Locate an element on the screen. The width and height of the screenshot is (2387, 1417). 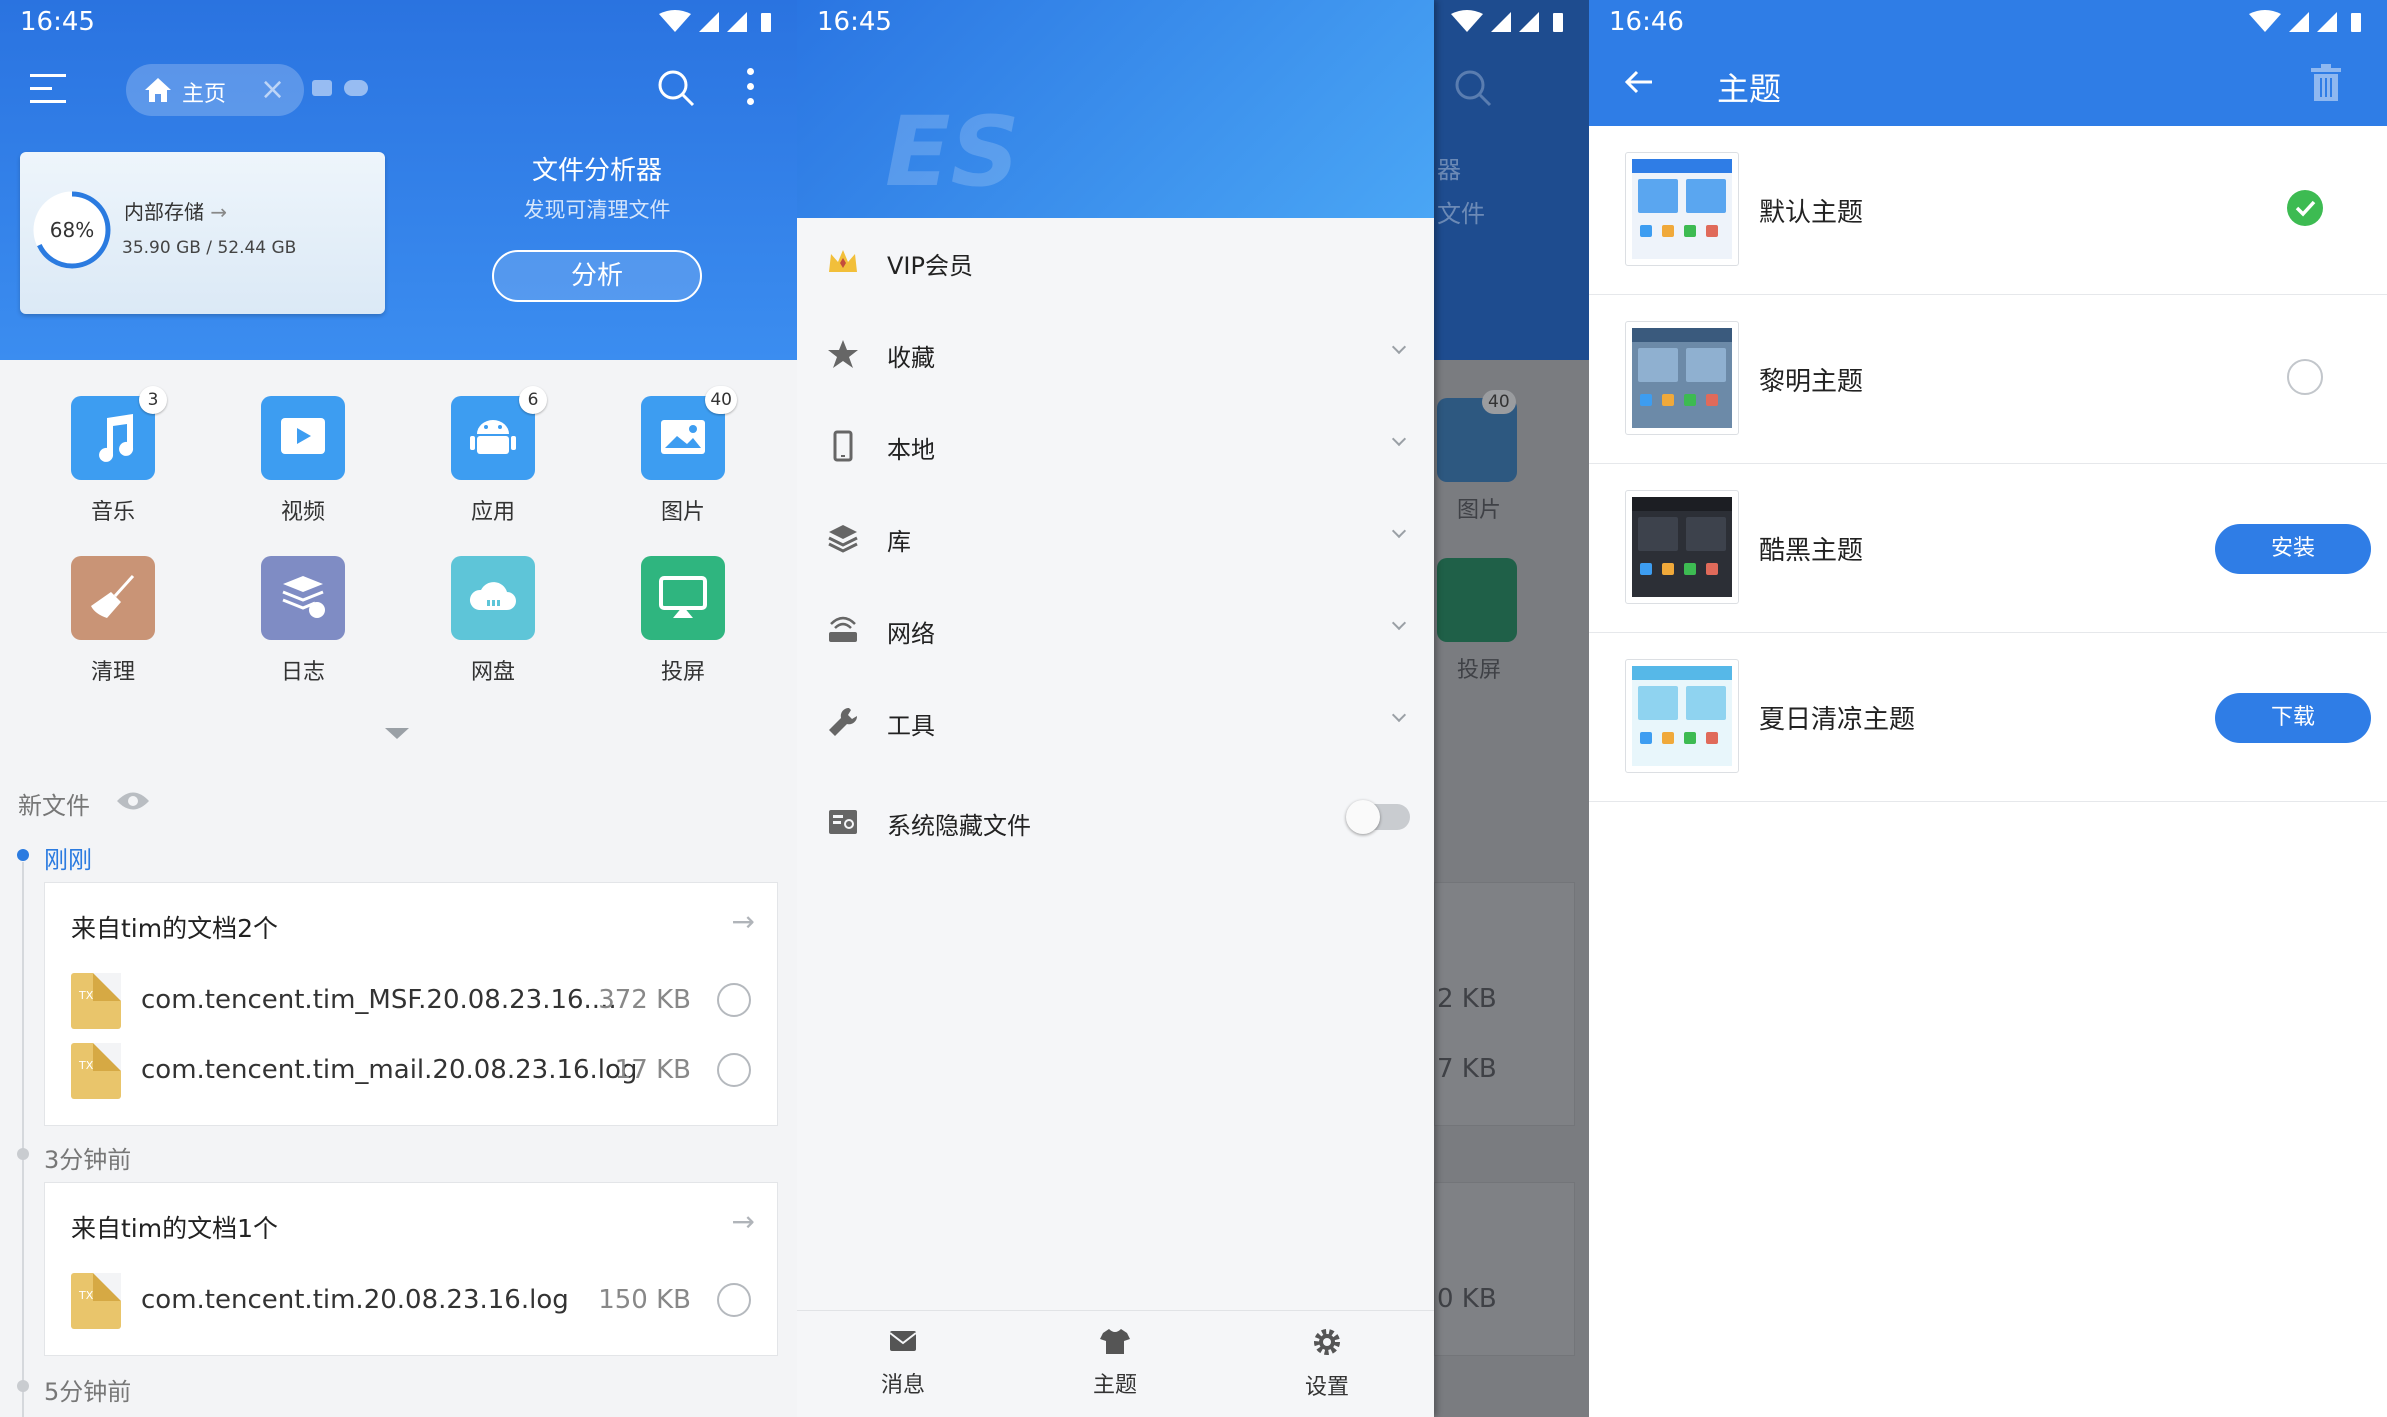
theme-thumbnail is located at coordinates (1682, 716).